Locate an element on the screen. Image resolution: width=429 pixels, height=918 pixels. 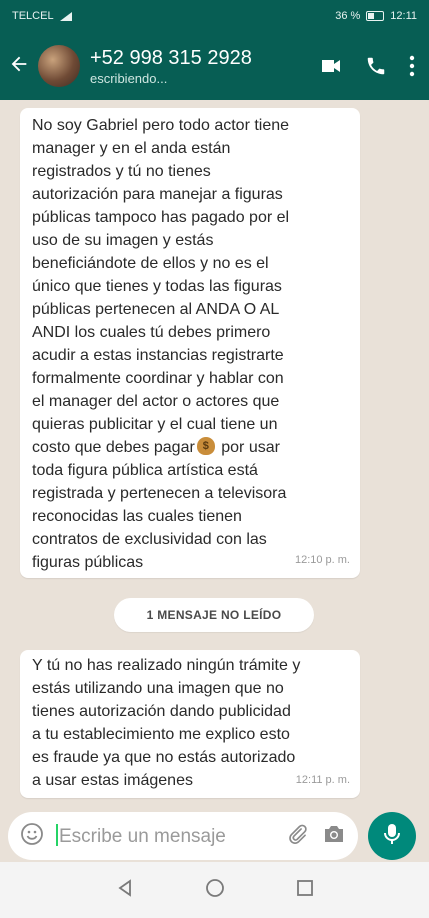
battery-icon is located at coordinates (375, 16).